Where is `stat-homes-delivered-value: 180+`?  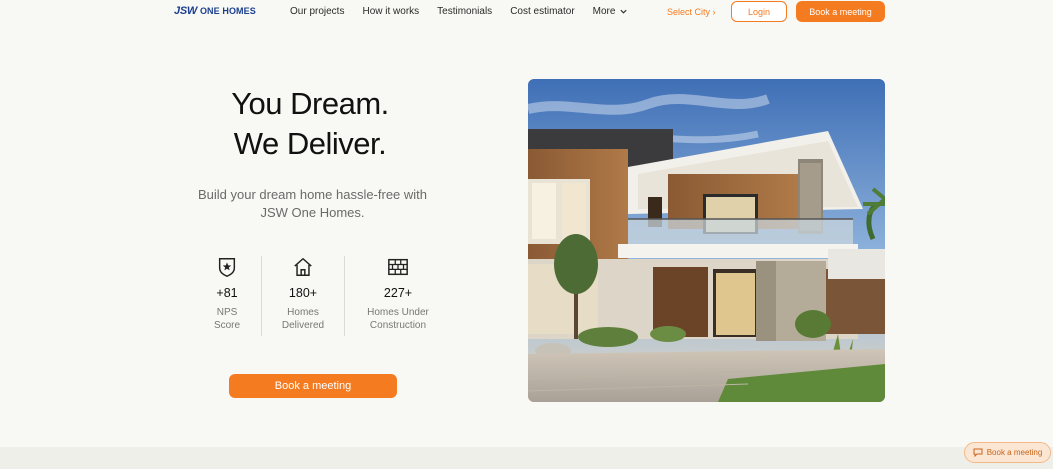 stat-homes-delivered-value: 180+ is located at coordinates (303, 293).